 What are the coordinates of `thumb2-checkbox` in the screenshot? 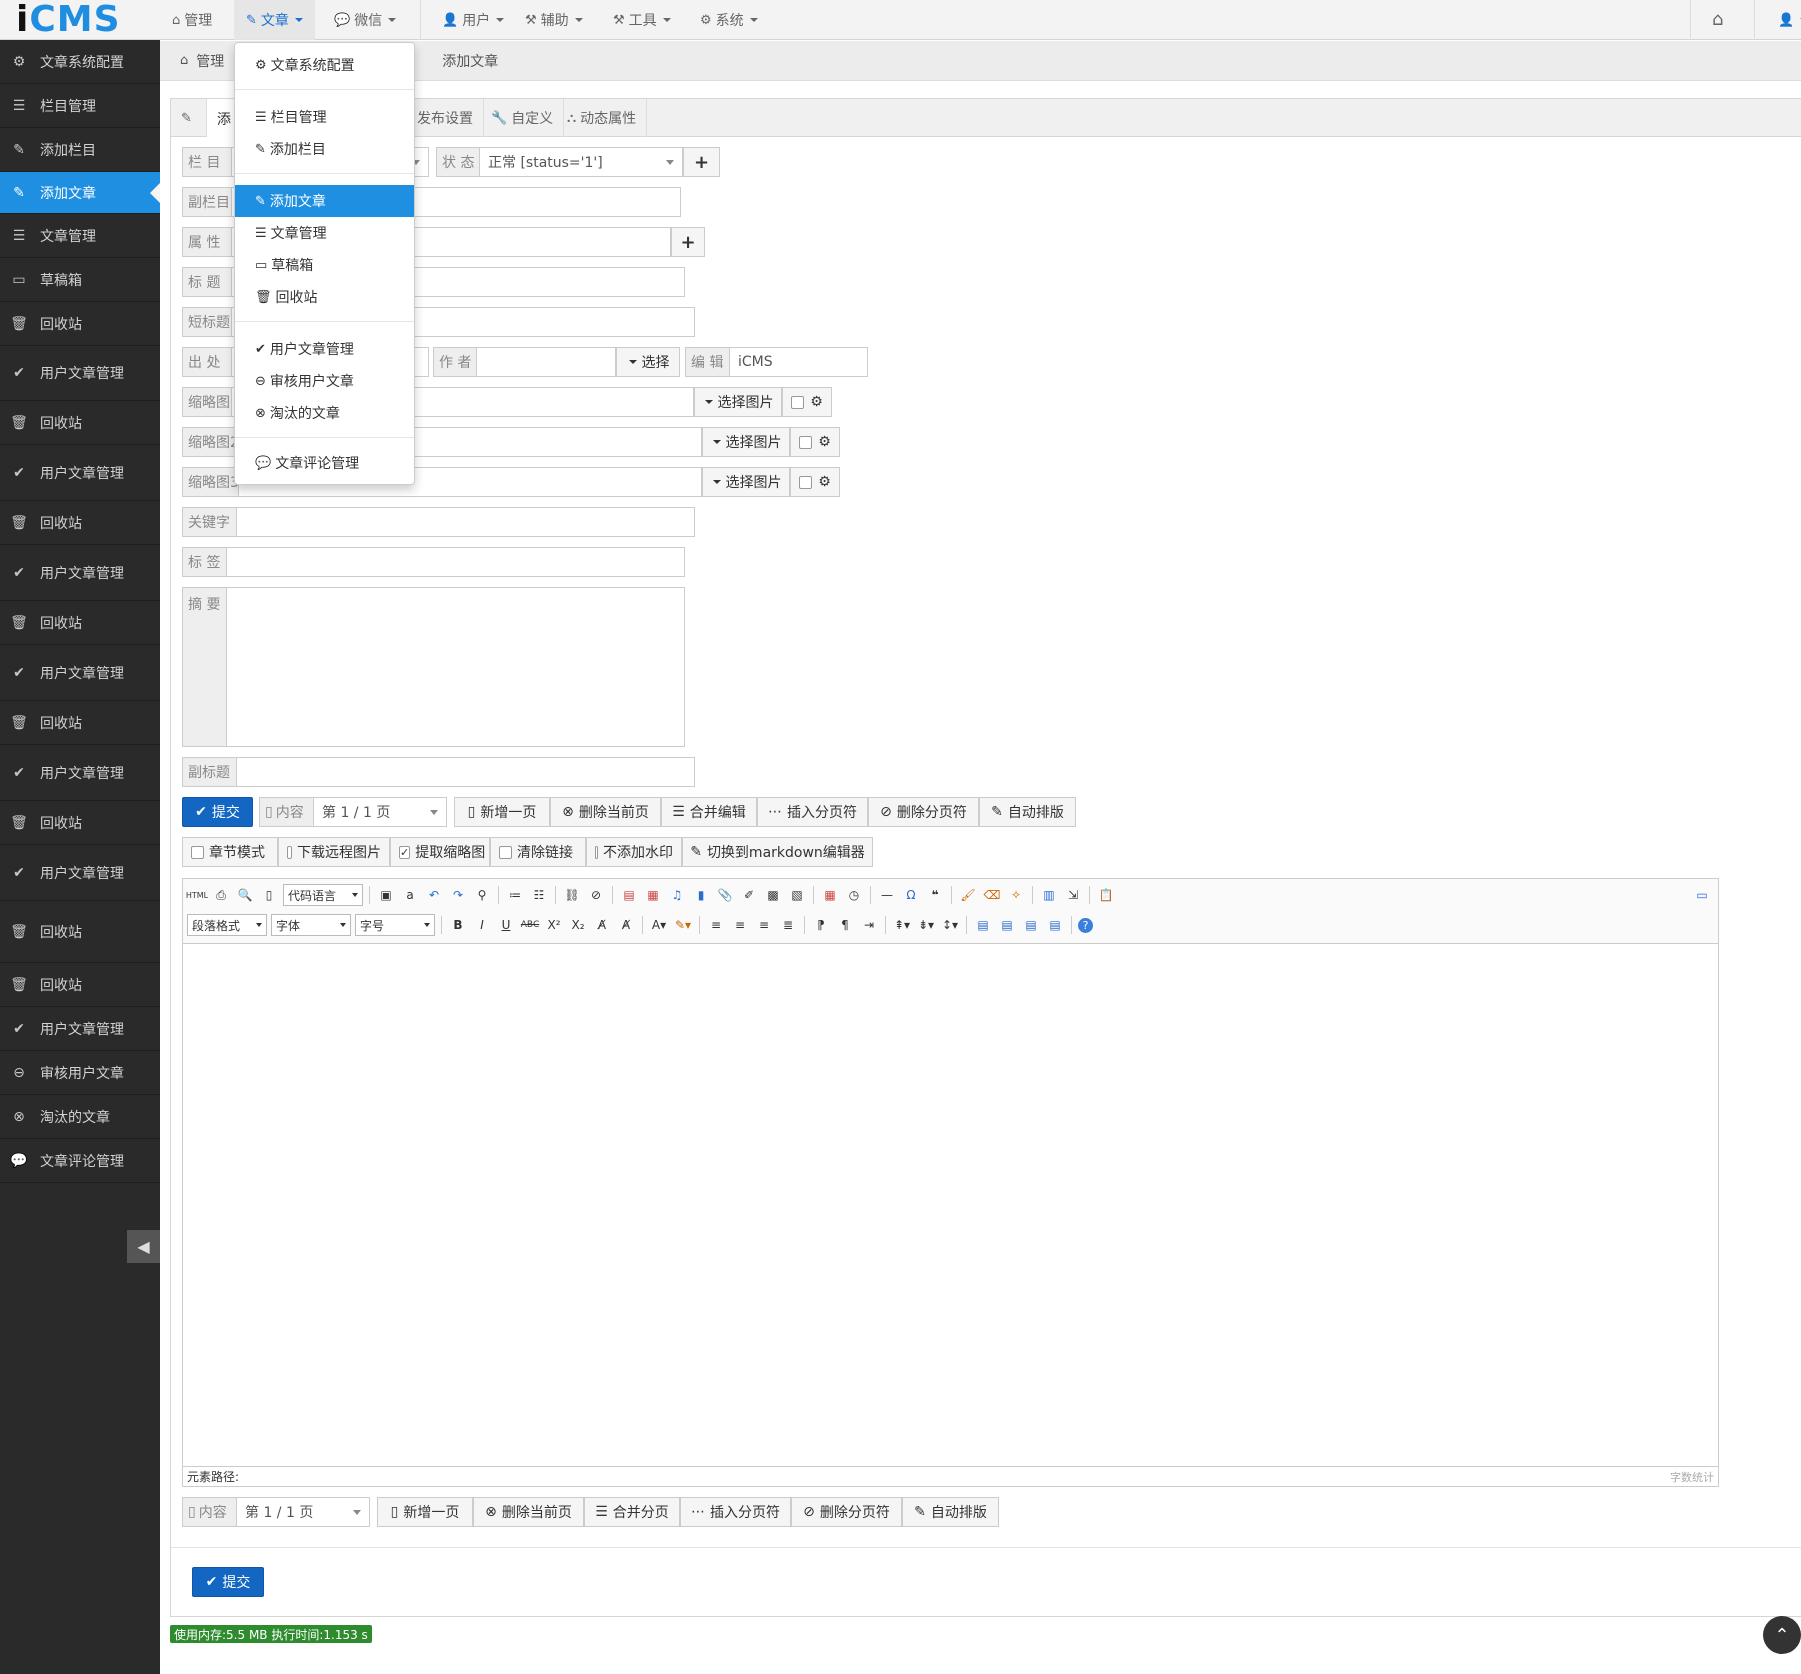 It's located at (806, 442).